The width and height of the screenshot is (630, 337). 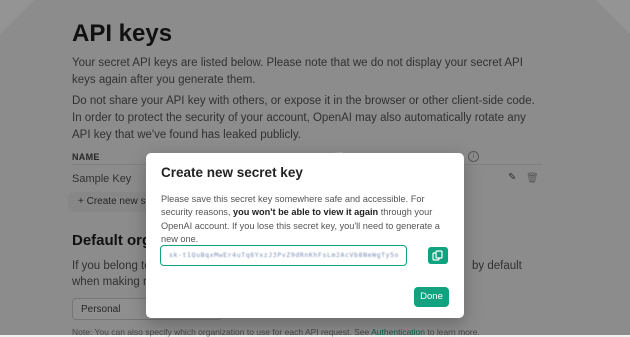 I want to click on done-button: Done, so click(x=431, y=297).